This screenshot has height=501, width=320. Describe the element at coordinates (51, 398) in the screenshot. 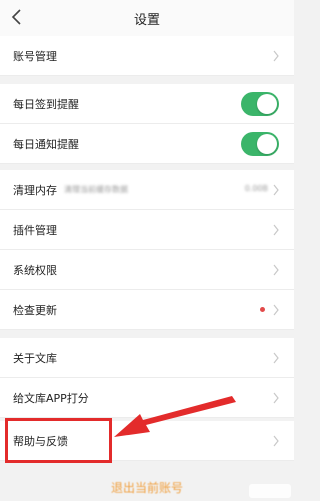

I see `row-label: 给文库APP打分` at that location.